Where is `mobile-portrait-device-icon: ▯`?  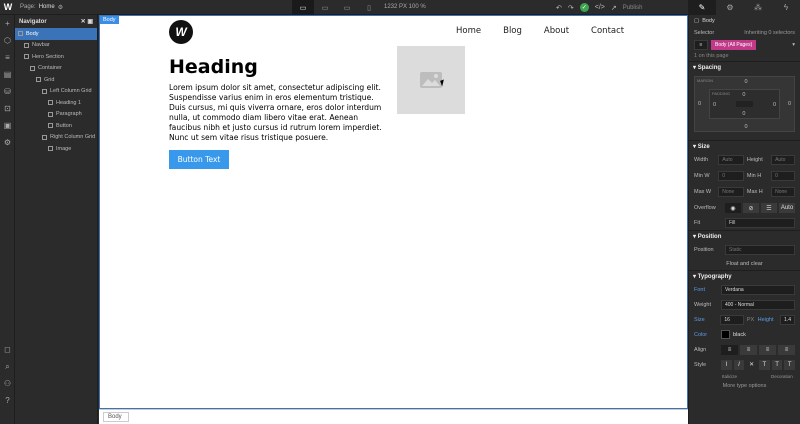
mobile-portrait-device-icon: ▯ is located at coordinates (369, 7).